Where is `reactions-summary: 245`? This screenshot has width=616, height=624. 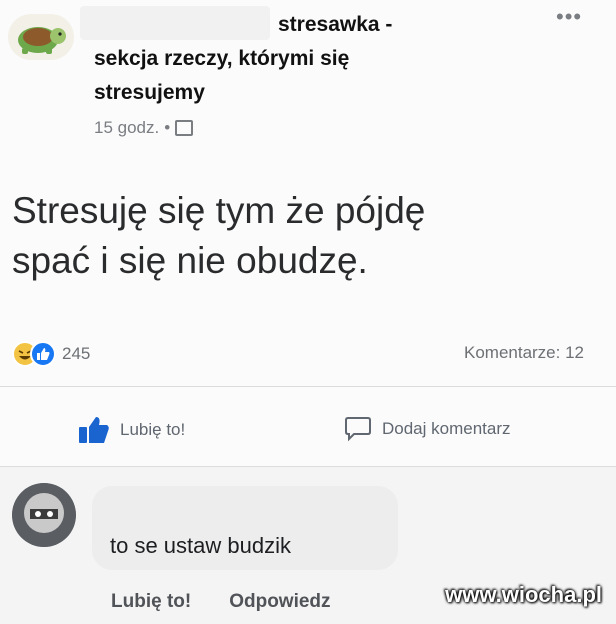
reactions-summary: 245 is located at coordinates (51, 354).